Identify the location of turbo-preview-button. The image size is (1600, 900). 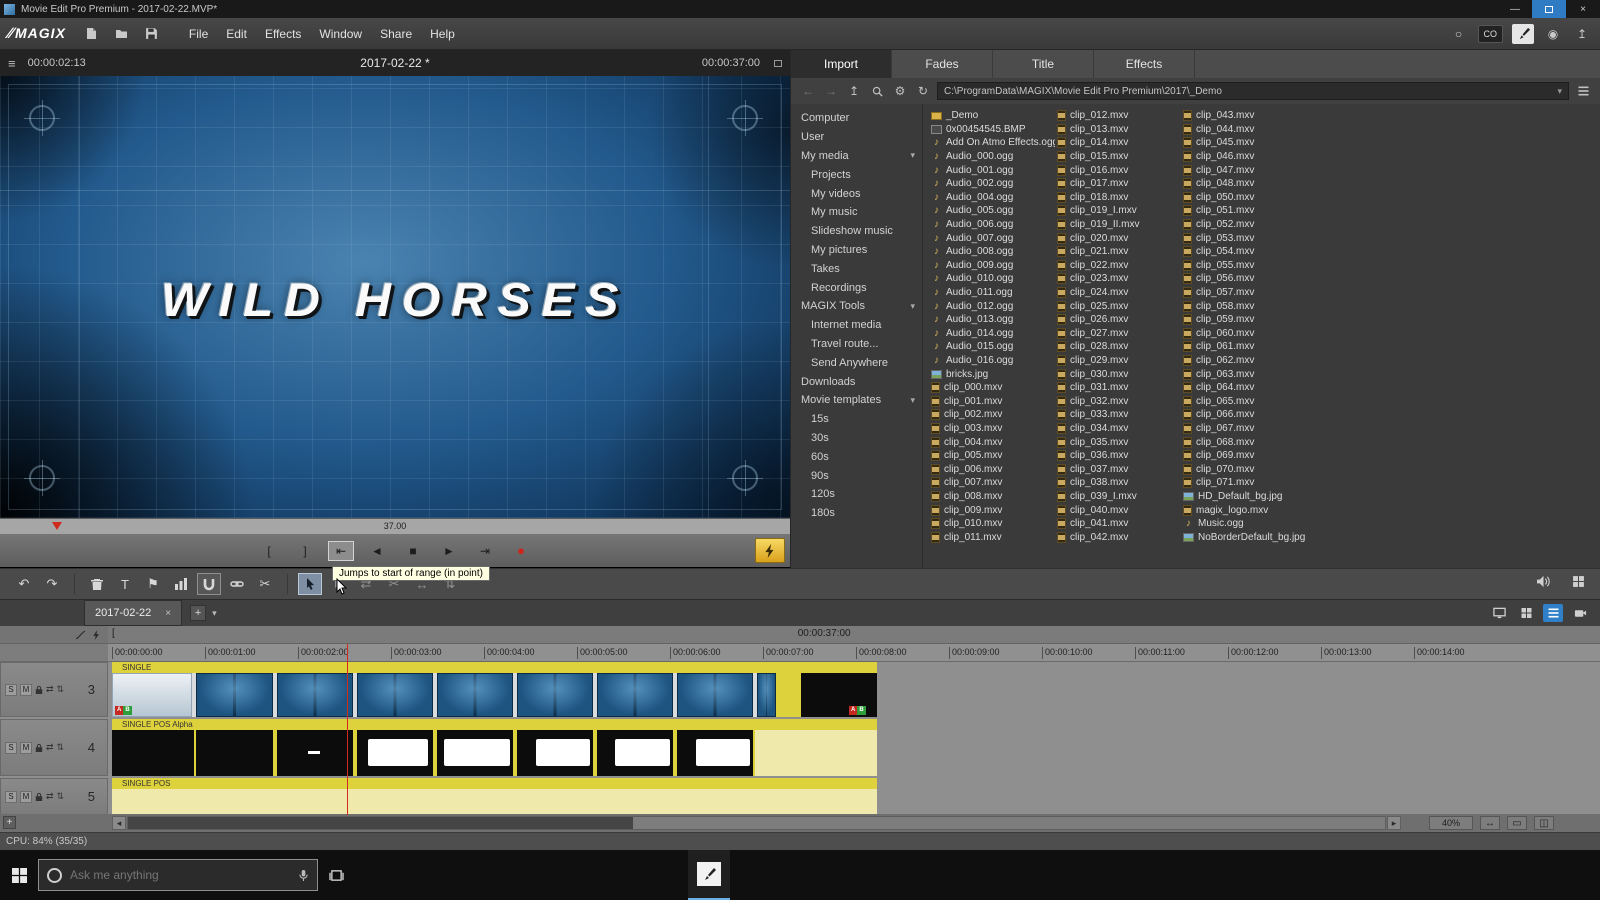
(770, 550).